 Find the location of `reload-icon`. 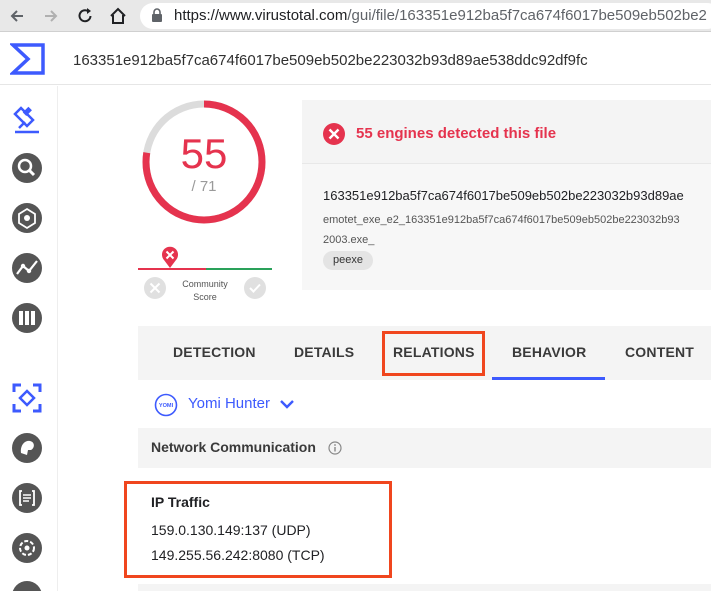

reload-icon is located at coordinates (85, 16).